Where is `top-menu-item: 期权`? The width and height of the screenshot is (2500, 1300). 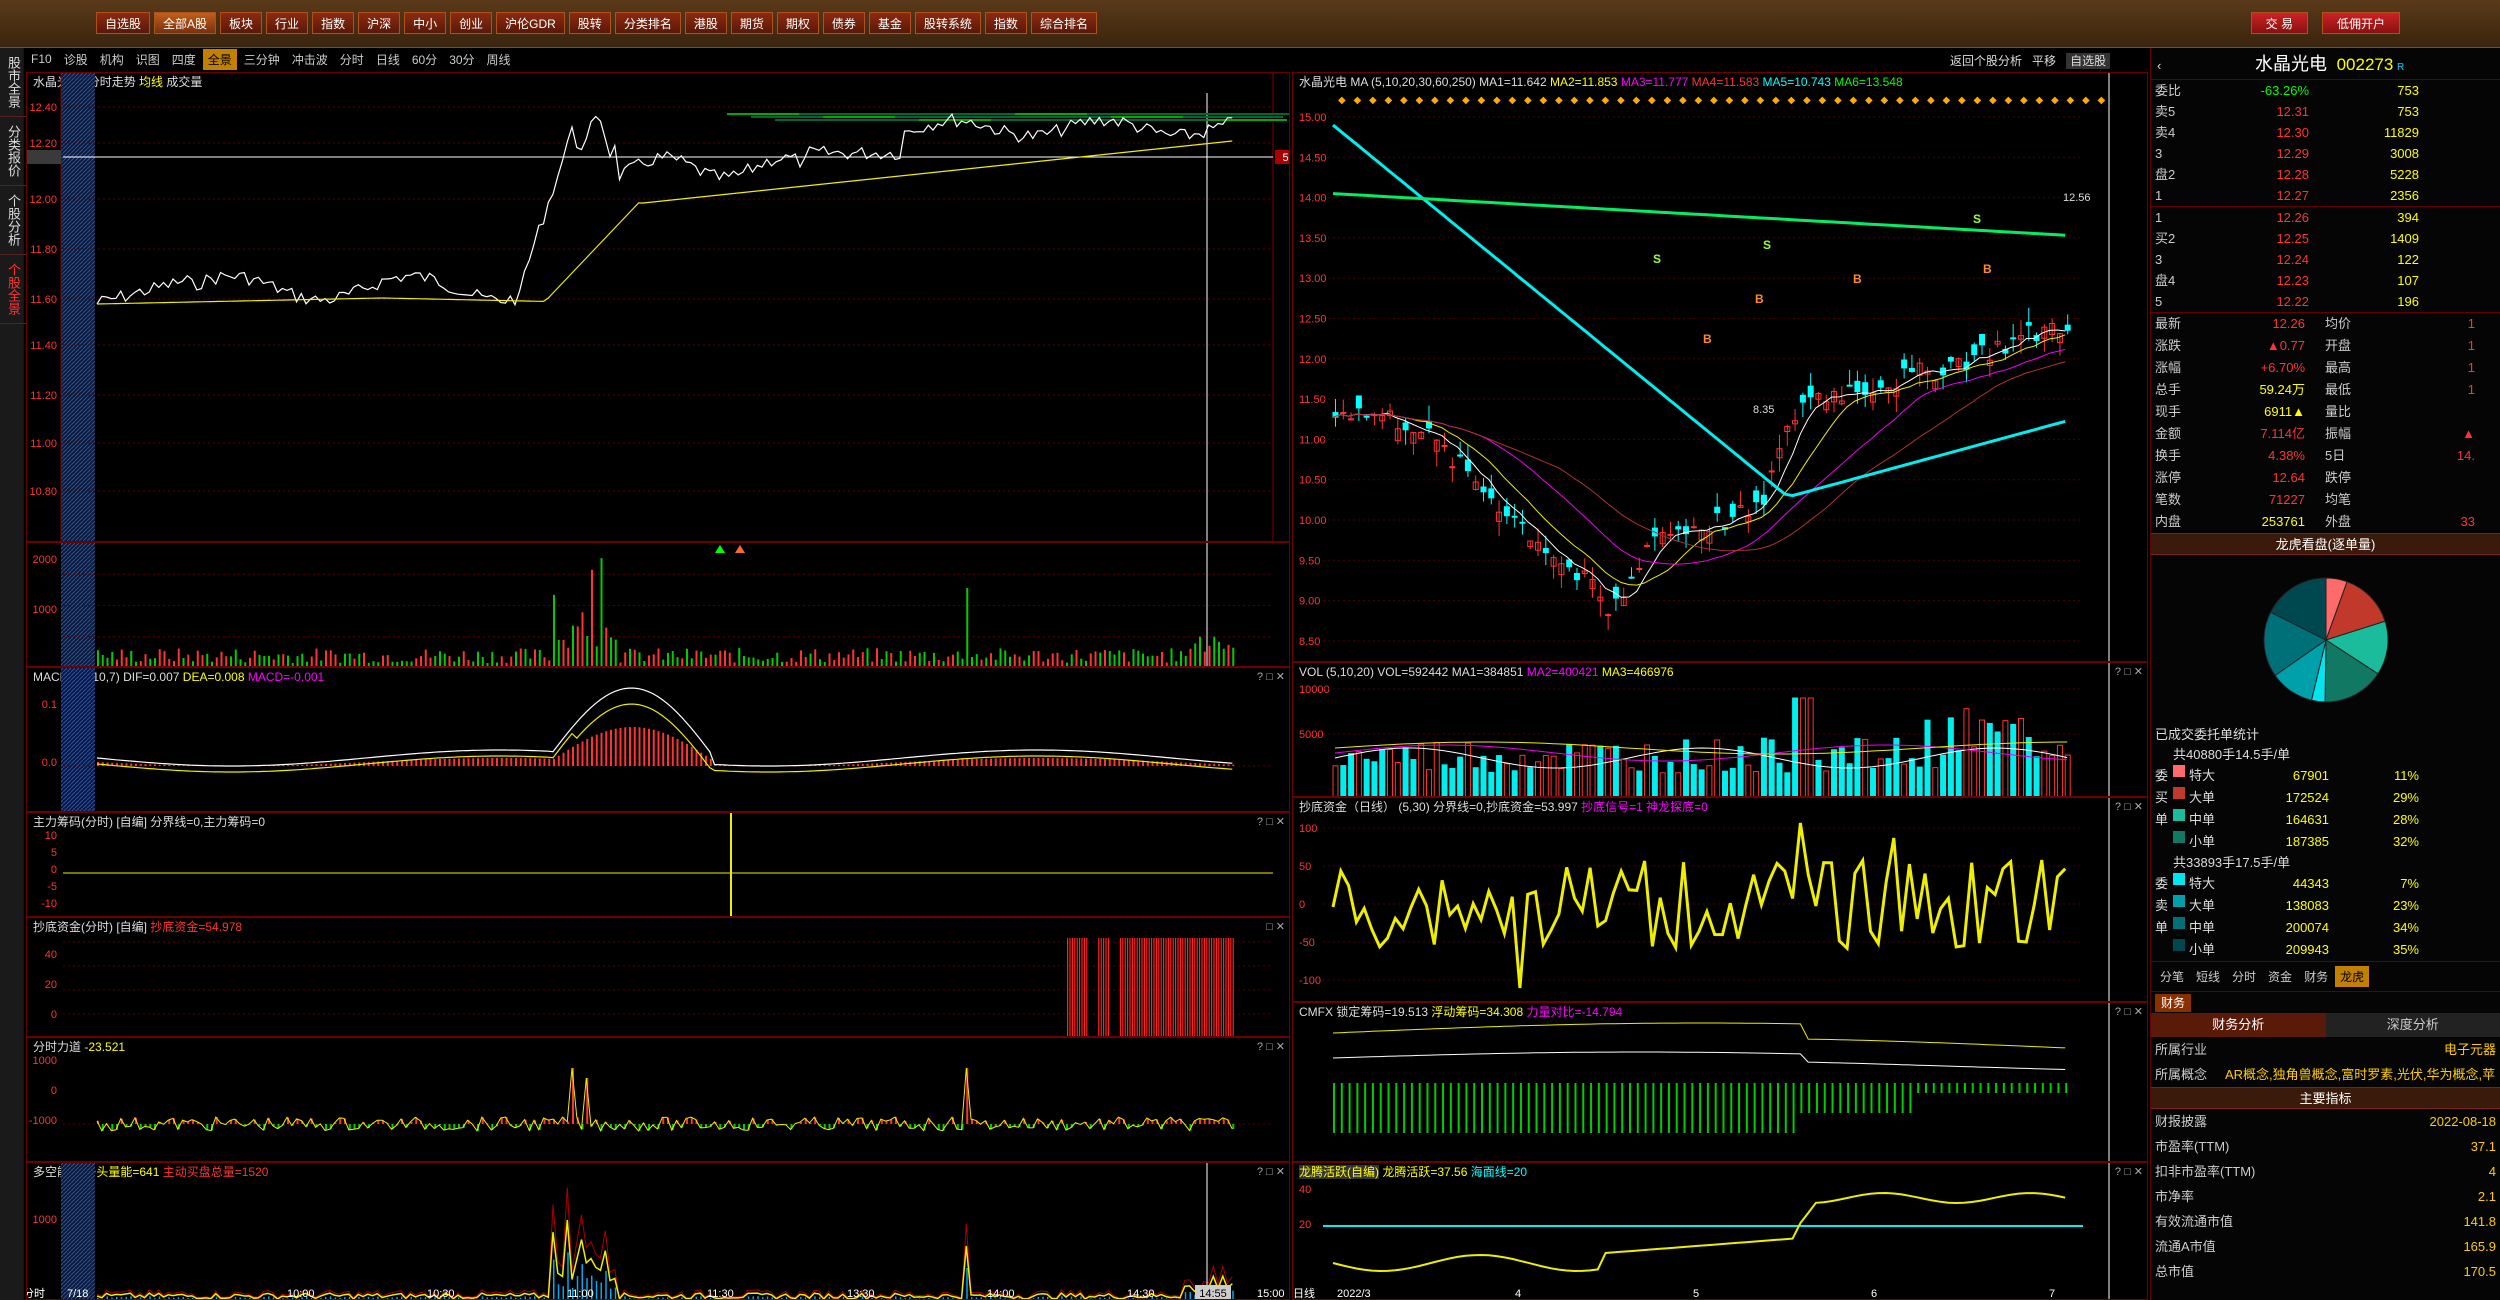 top-menu-item: 期权 is located at coordinates (797, 23).